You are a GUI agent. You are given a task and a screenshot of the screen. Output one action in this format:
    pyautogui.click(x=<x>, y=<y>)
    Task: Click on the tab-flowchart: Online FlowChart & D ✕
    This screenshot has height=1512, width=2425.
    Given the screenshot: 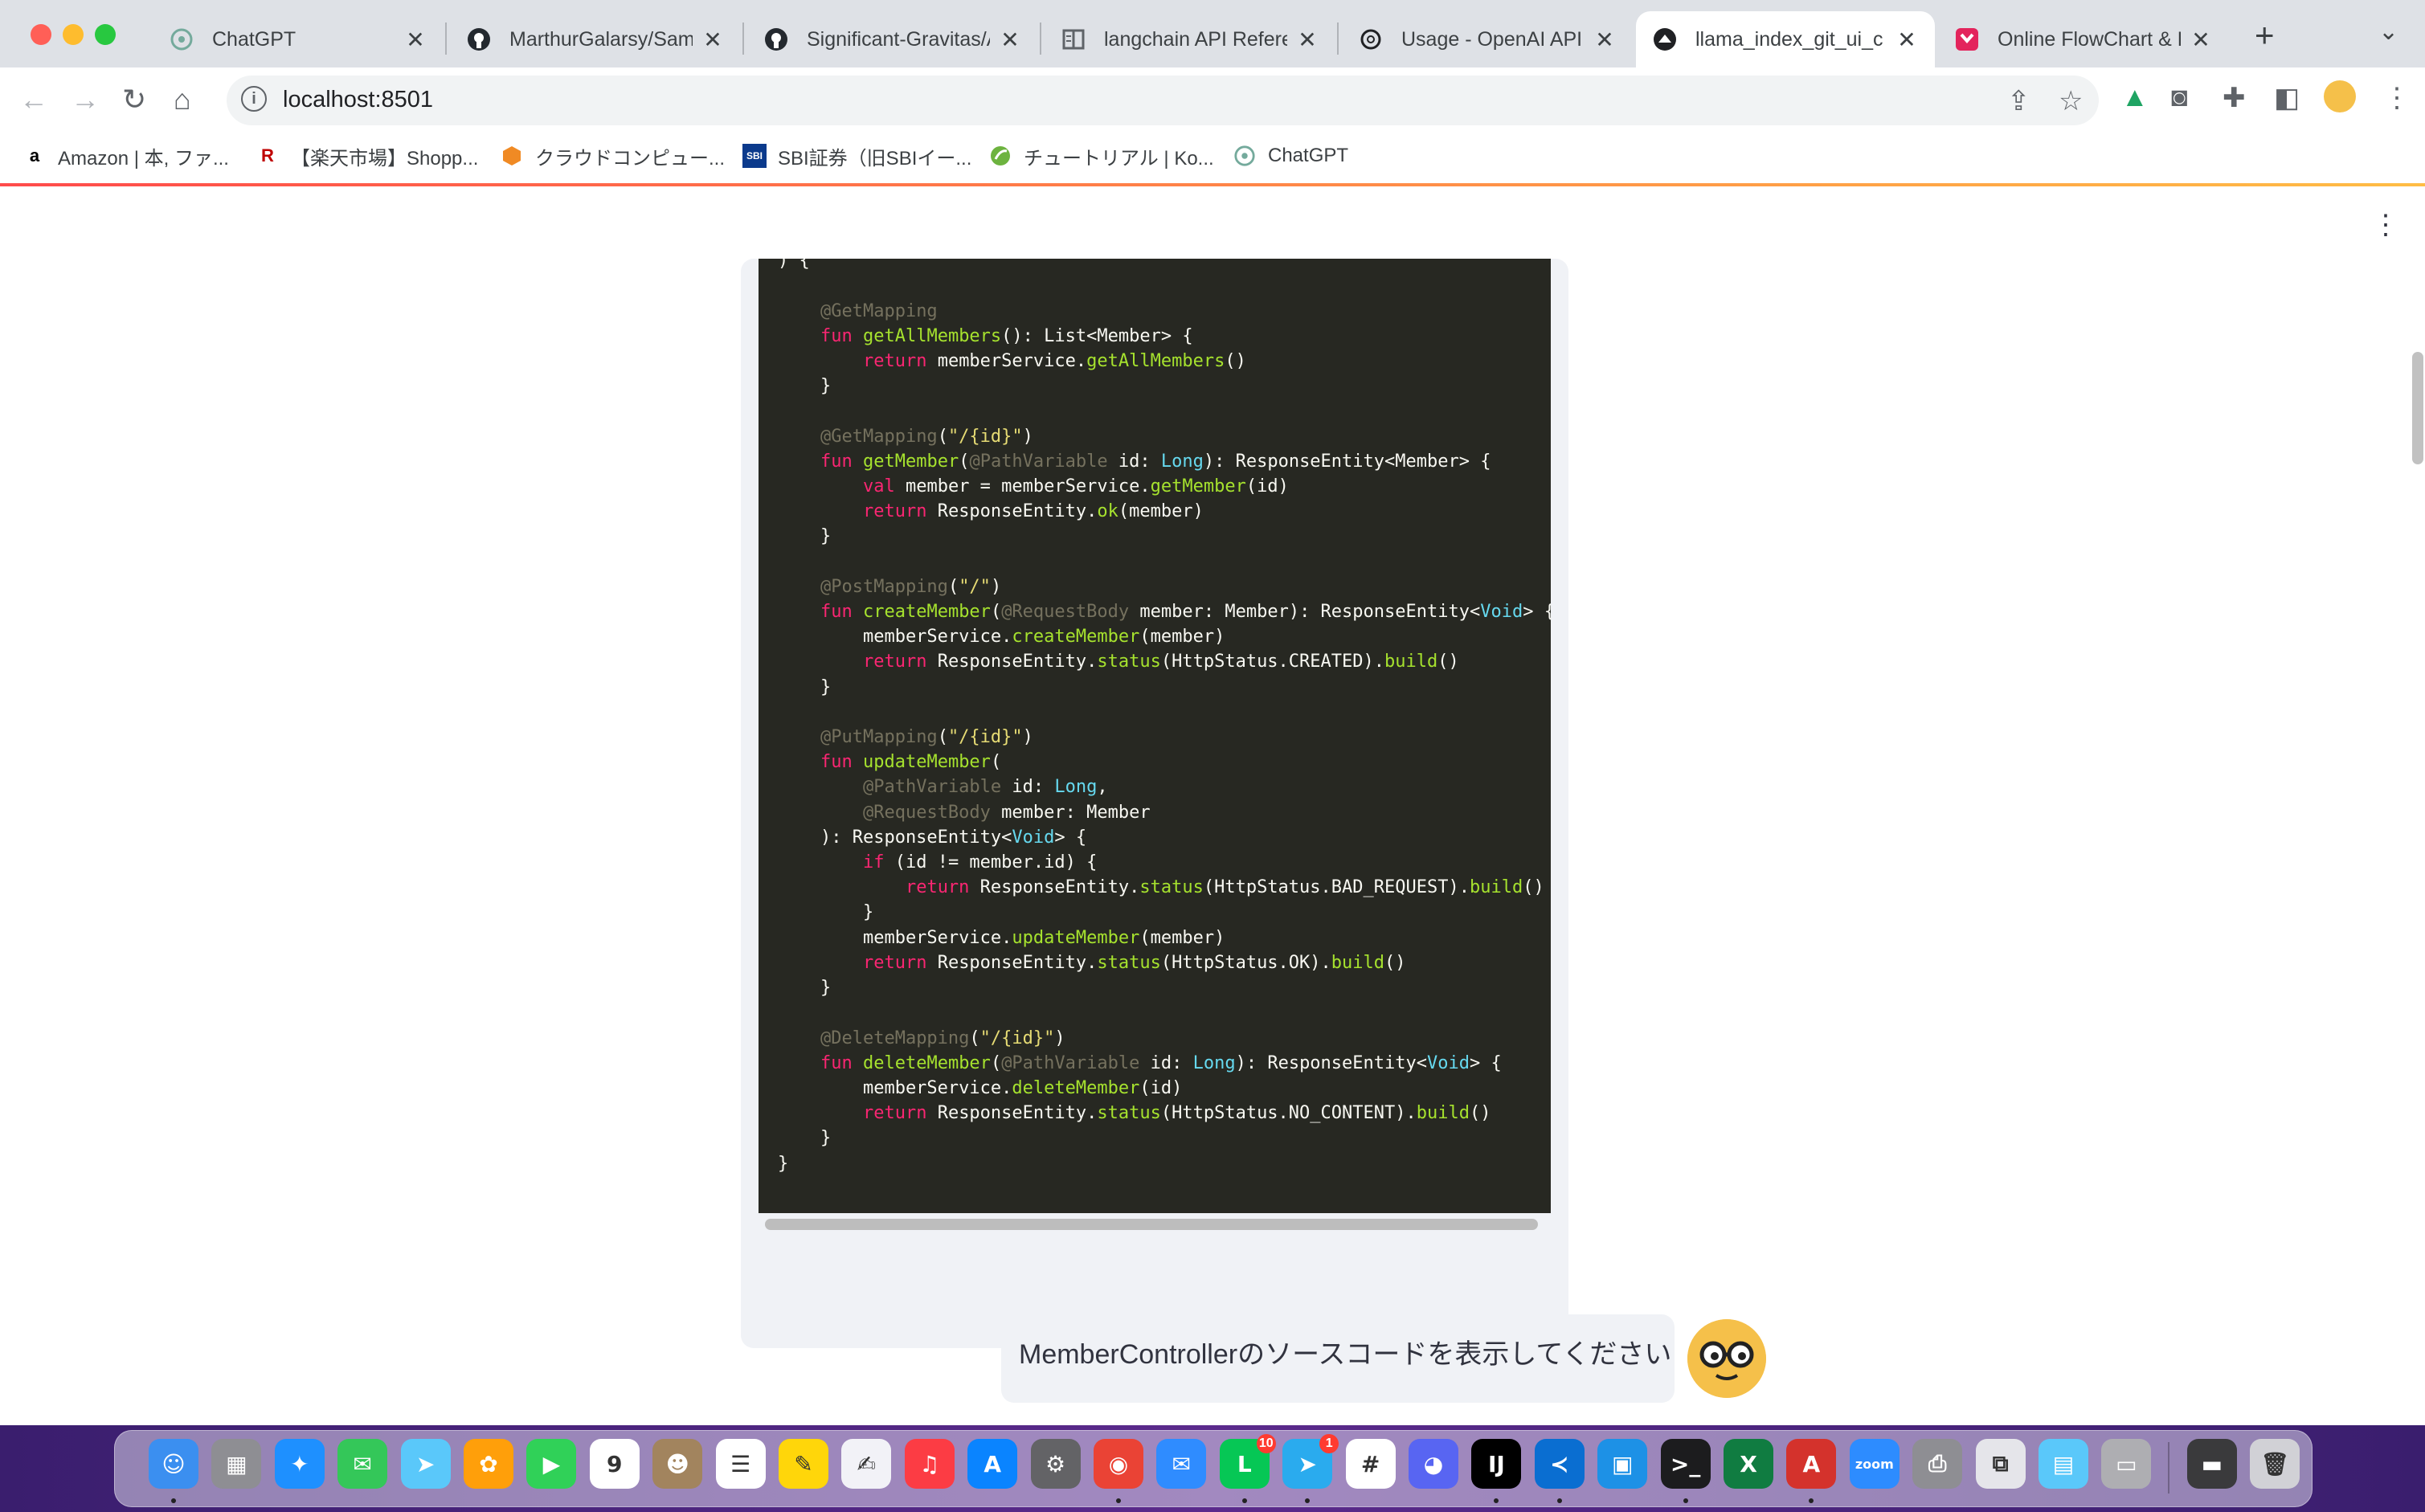 What is the action you would take?
    pyautogui.click(x=2083, y=39)
    